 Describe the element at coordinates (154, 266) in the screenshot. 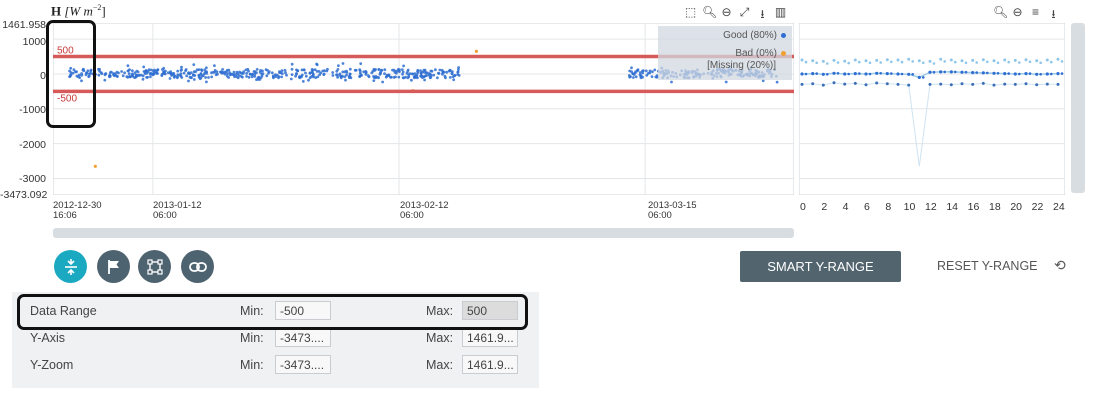

I see `select-area-button` at that location.